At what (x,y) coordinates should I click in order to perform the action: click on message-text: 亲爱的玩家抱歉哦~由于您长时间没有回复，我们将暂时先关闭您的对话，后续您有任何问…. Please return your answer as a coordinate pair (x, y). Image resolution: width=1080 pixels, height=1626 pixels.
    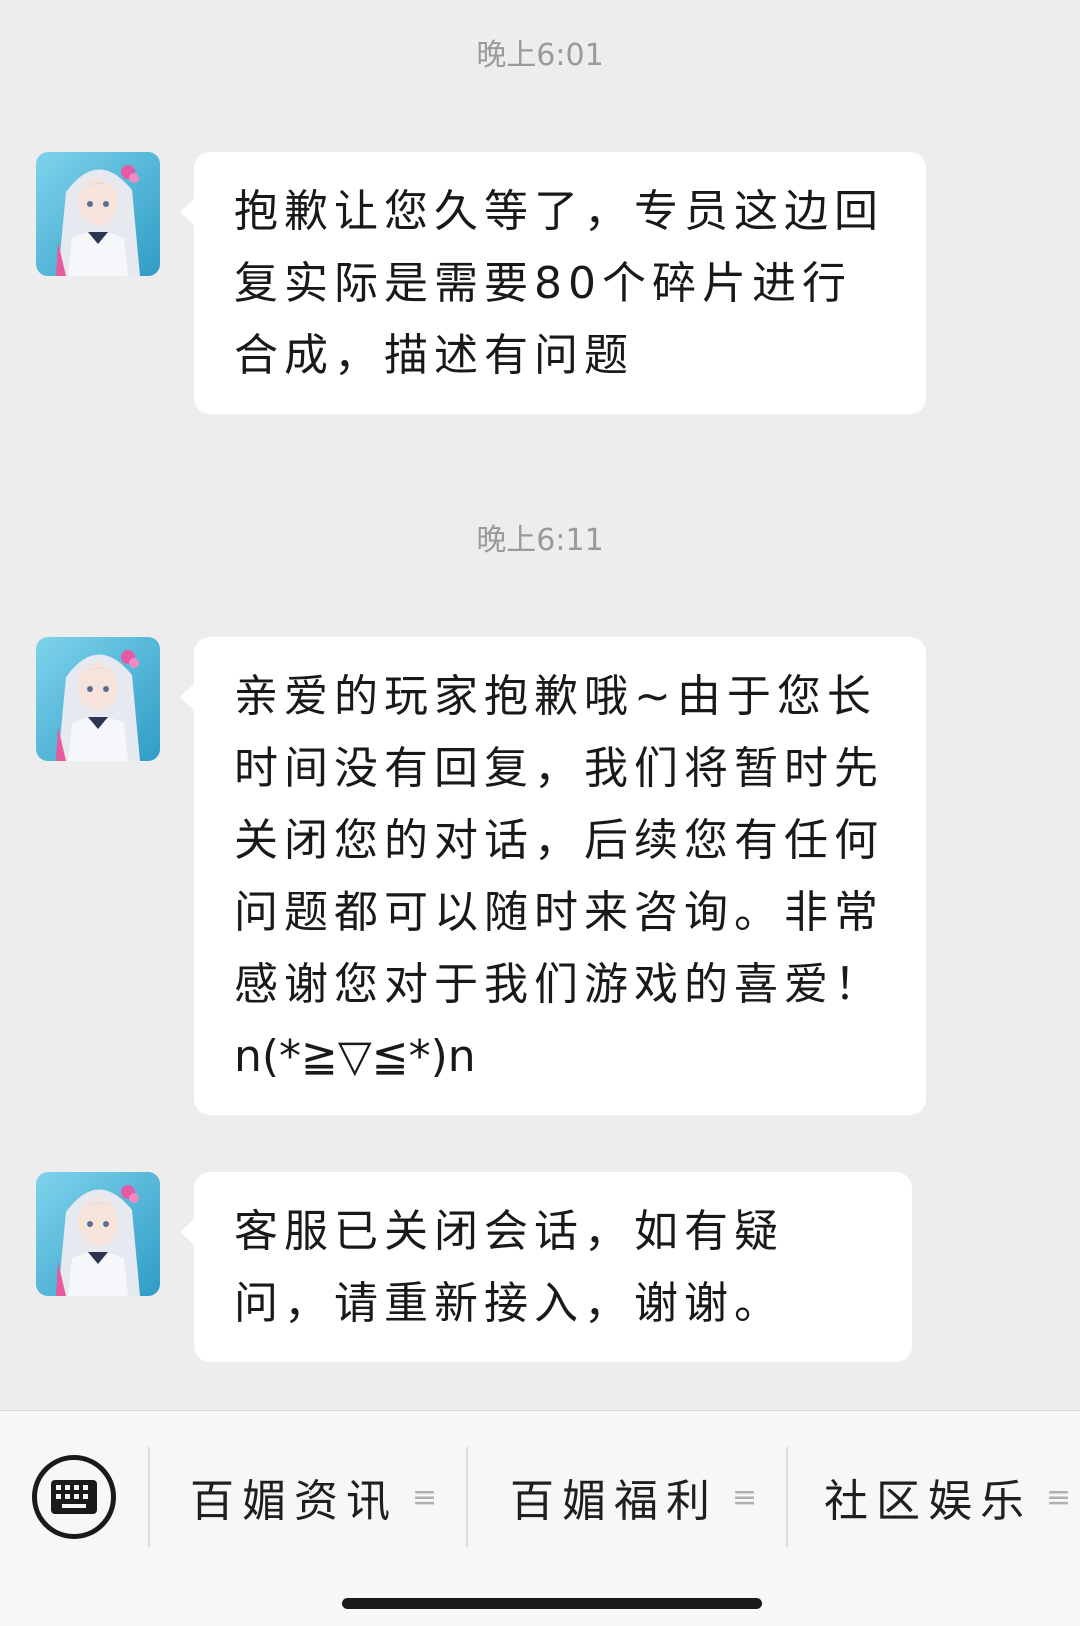
    Looking at the image, I should click on (559, 840).